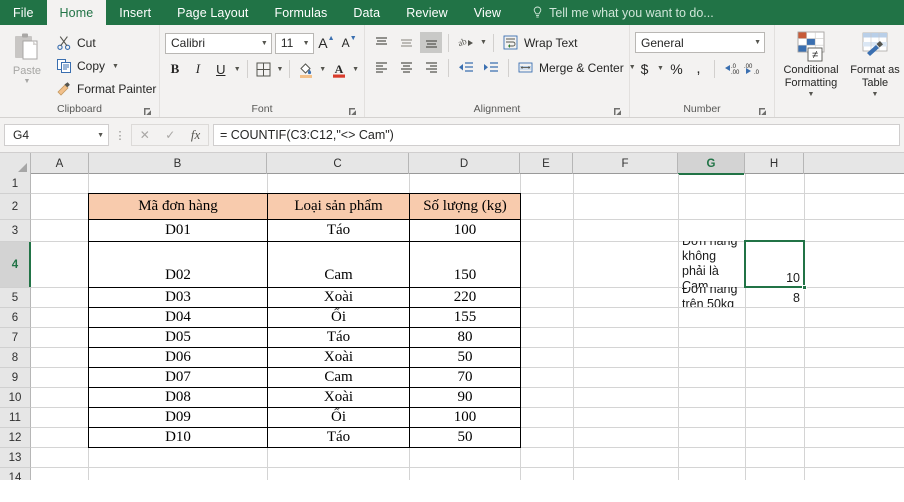 The height and width of the screenshot is (502, 904). What do you see at coordinates (106, 43) in the screenshot?
I see `cut-button: Cut` at bounding box center [106, 43].